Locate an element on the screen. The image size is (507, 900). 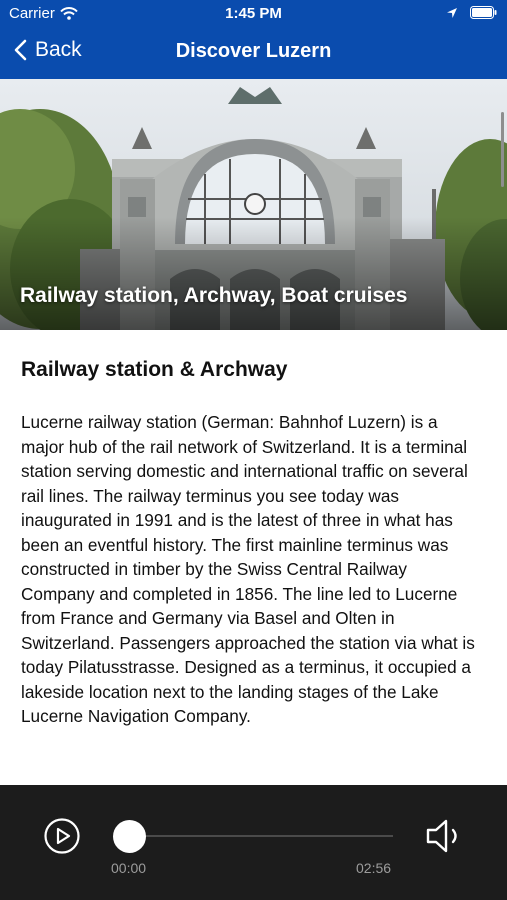
progress-slider-handle is located at coordinates (129, 836).